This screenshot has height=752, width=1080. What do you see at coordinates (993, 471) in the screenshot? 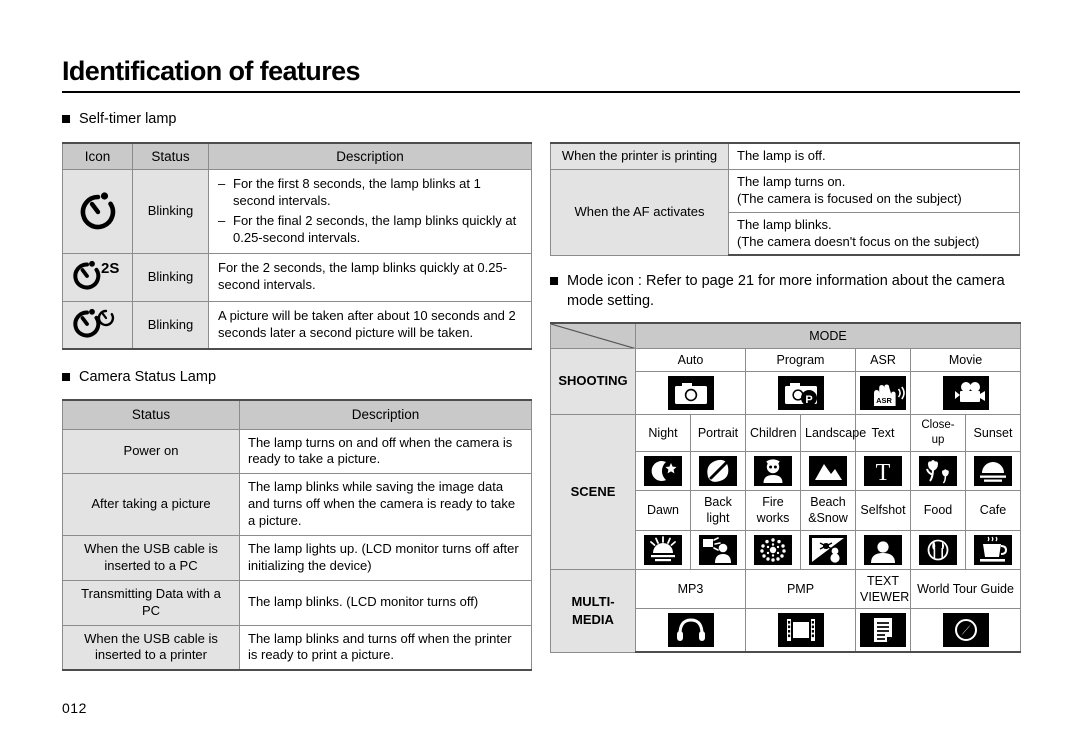
I see `scene-icon-cell-sunset` at bounding box center [993, 471].